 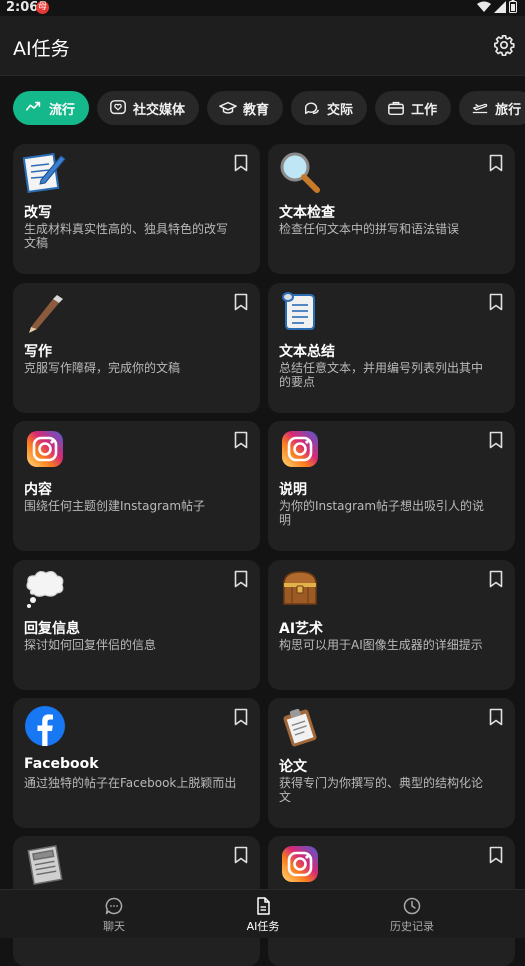 I want to click on chip-education: 教育, so click(x=245, y=108).